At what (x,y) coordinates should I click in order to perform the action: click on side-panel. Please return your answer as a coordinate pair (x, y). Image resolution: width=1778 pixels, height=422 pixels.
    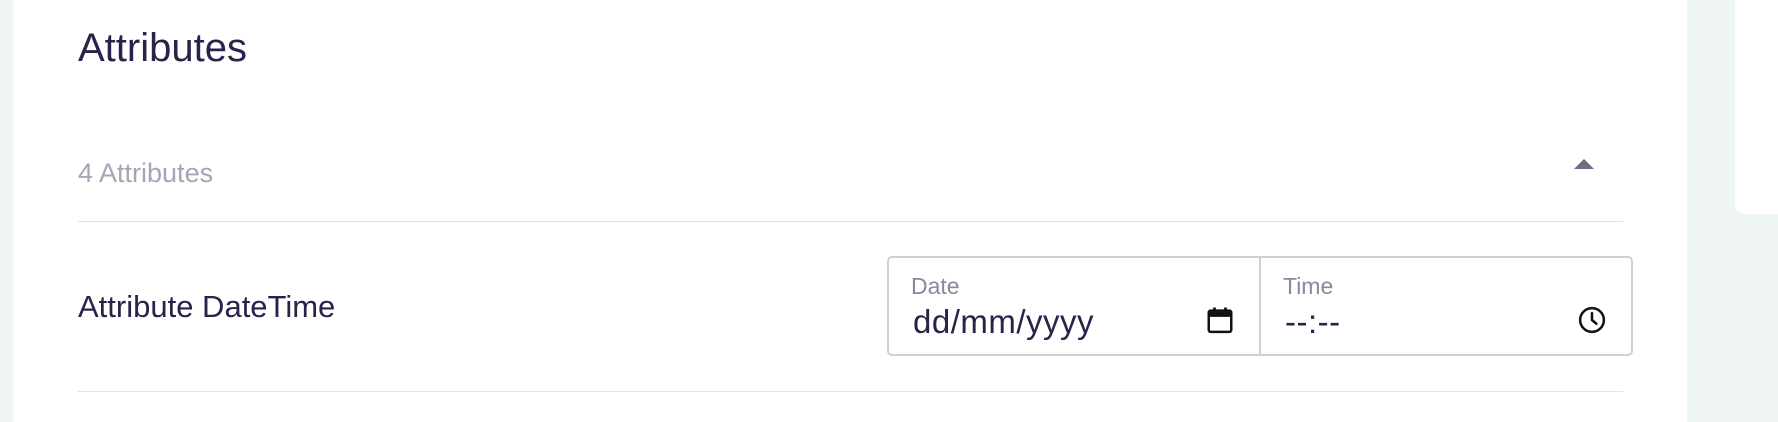
    Looking at the image, I should click on (1756, 107).